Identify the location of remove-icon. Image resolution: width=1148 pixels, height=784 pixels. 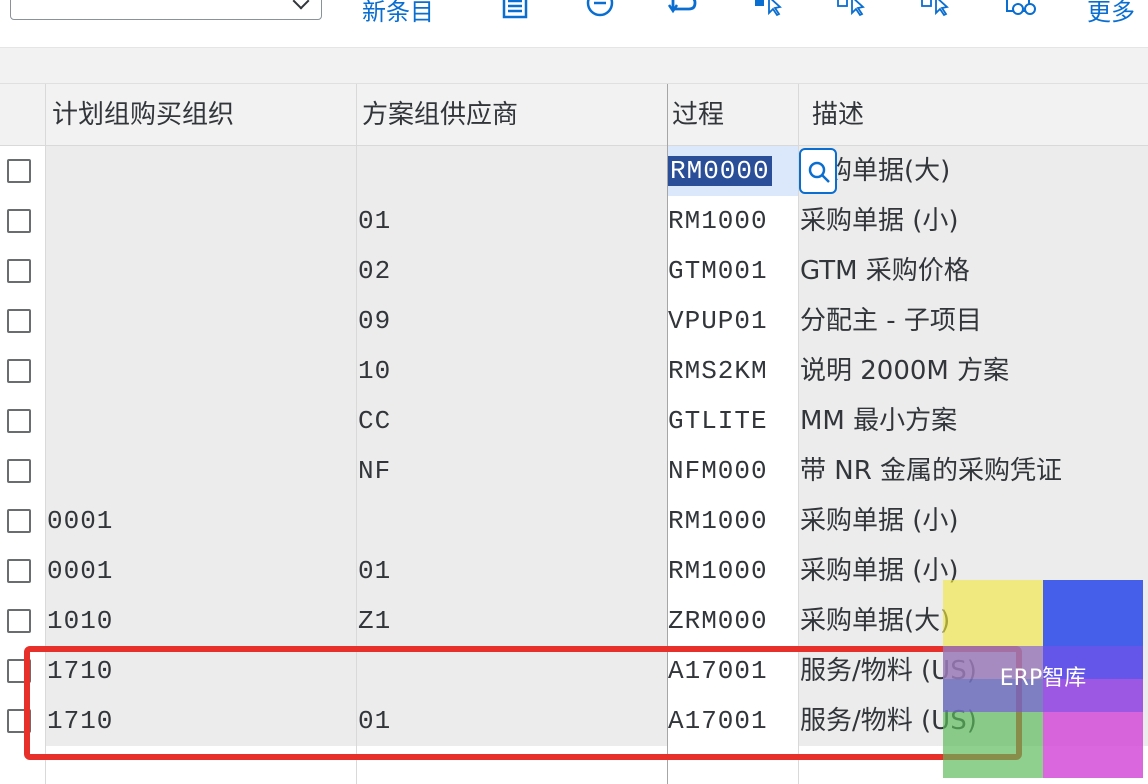
(600, 10).